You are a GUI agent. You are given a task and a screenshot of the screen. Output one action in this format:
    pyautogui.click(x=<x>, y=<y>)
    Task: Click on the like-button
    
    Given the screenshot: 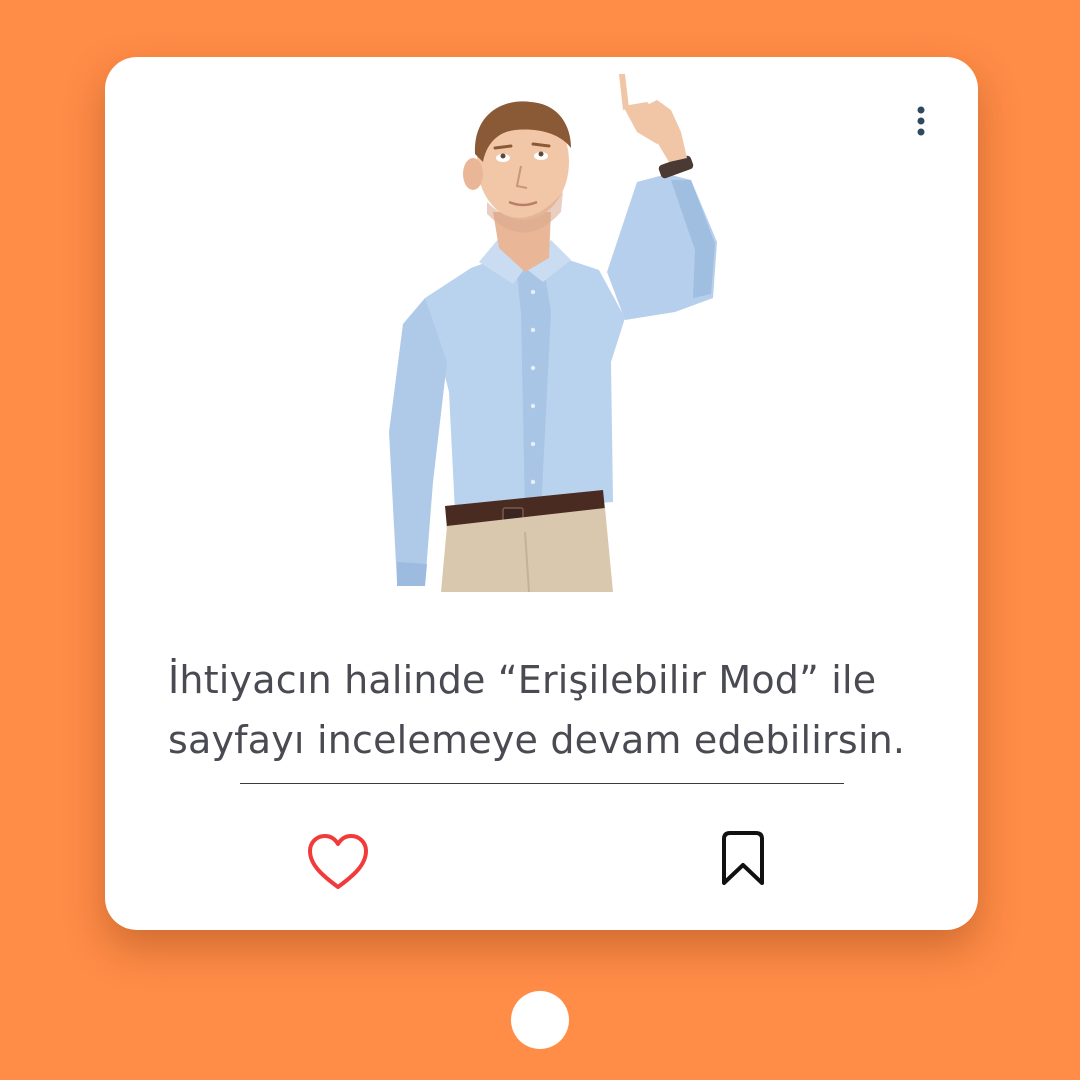 What is the action you would take?
    pyautogui.click(x=338, y=863)
    